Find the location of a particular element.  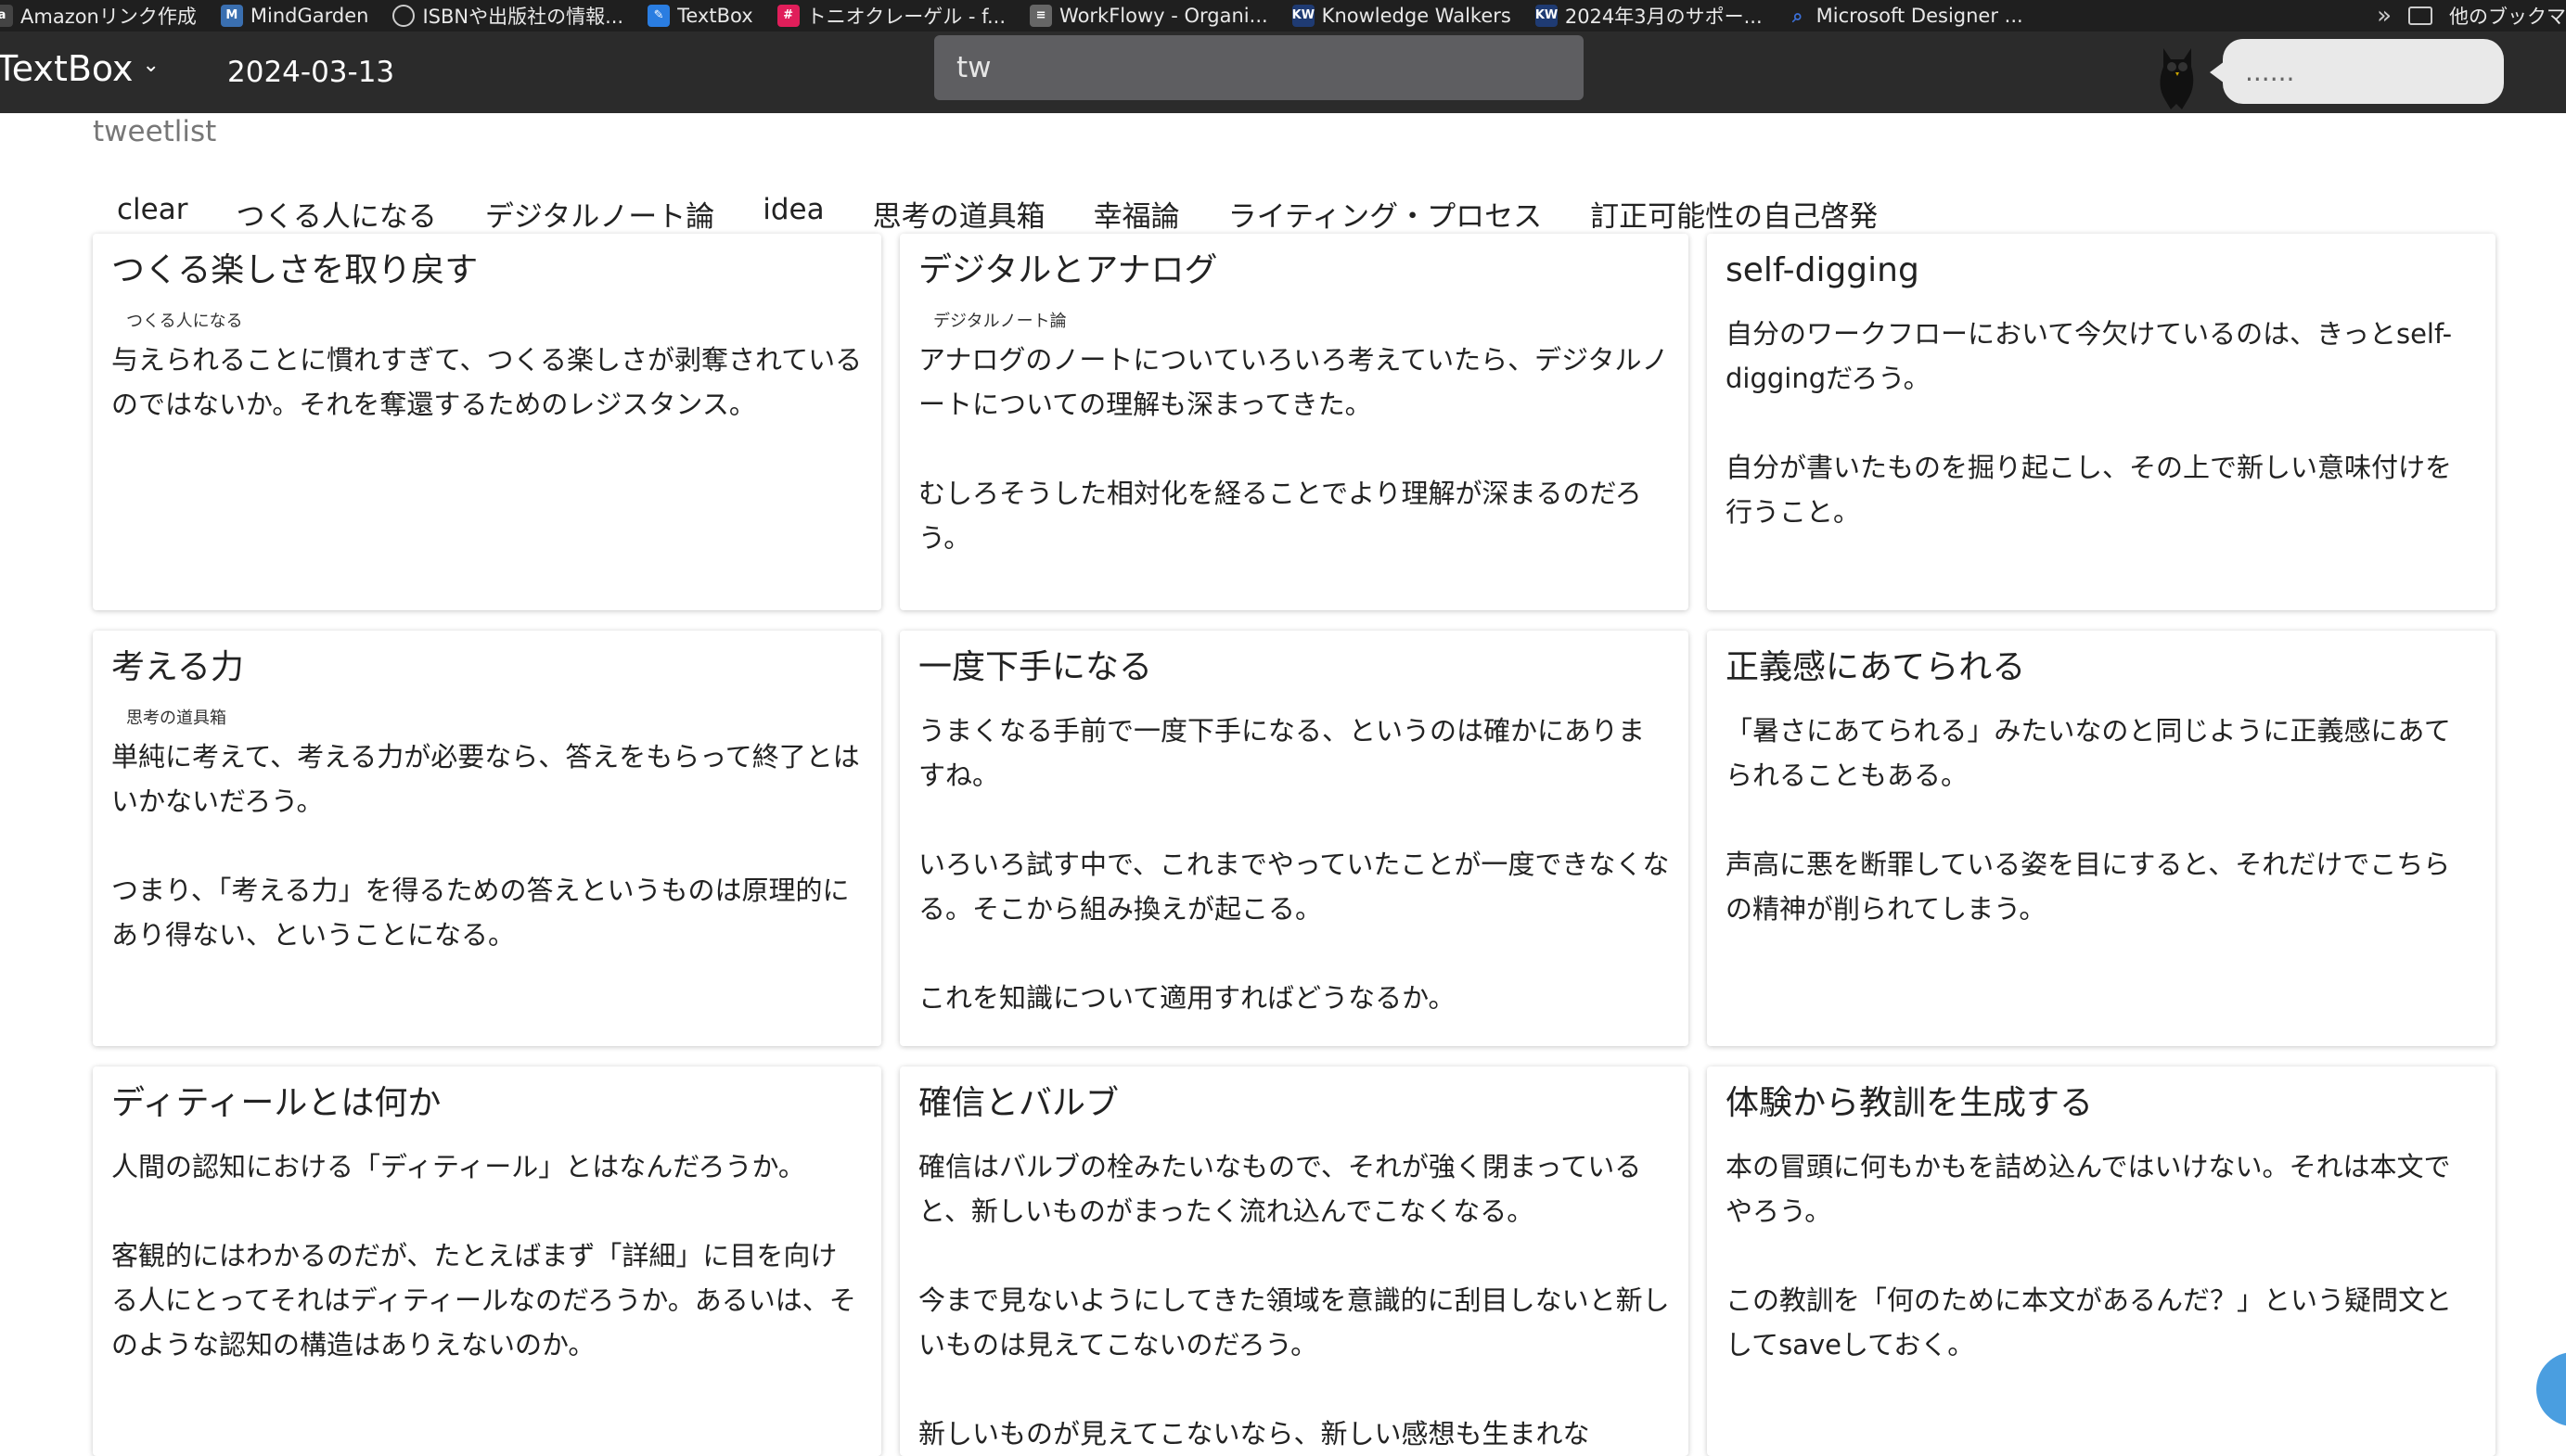

current-date: 2024-03-13 is located at coordinates (311, 72).